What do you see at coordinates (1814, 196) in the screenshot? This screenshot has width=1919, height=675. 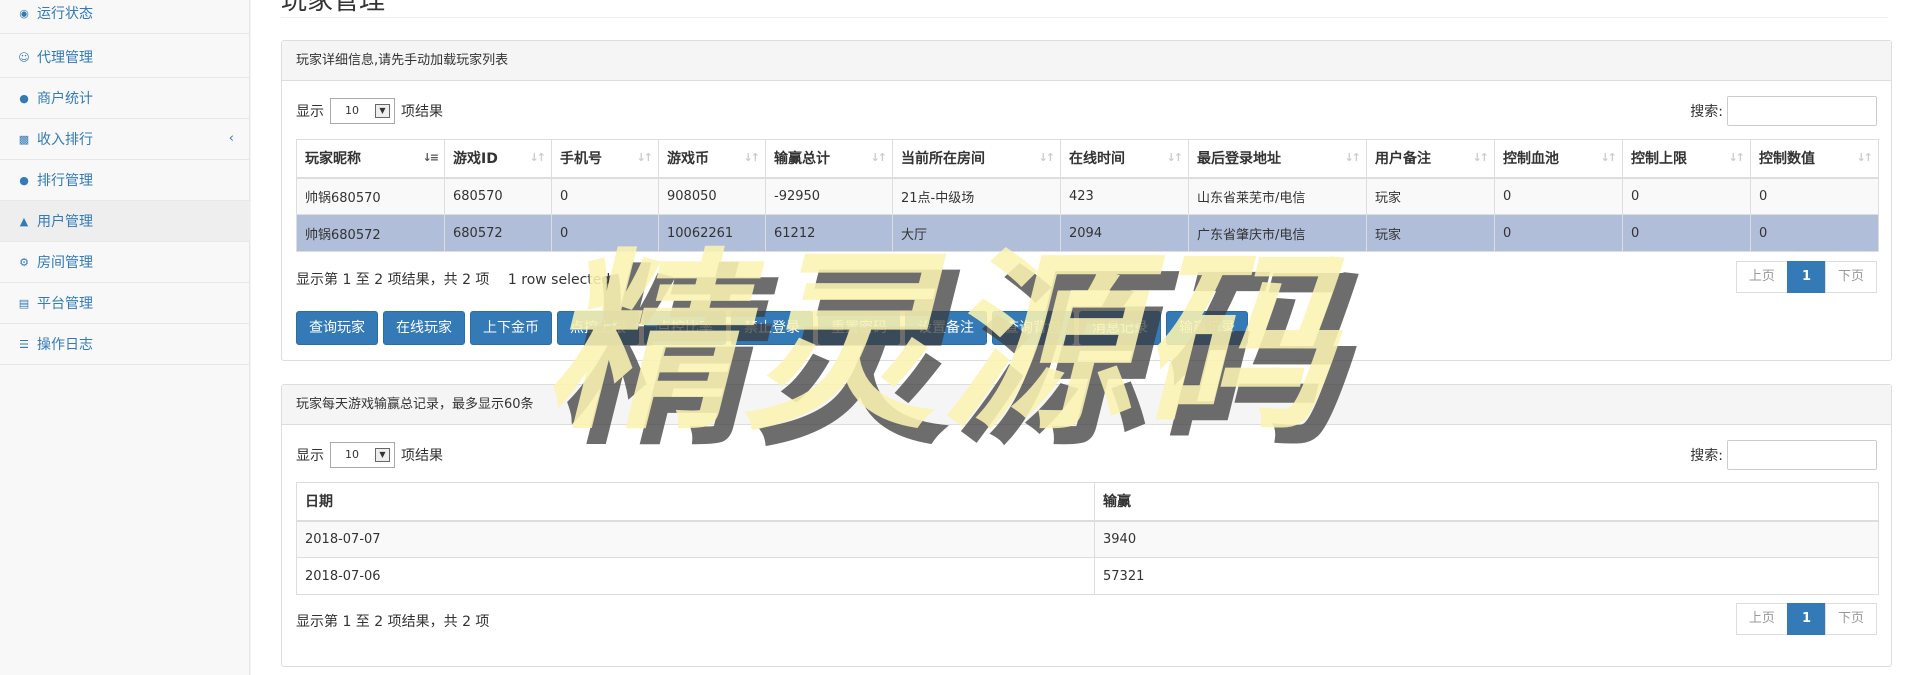 I see `cell-control-value: 0` at bounding box center [1814, 196].